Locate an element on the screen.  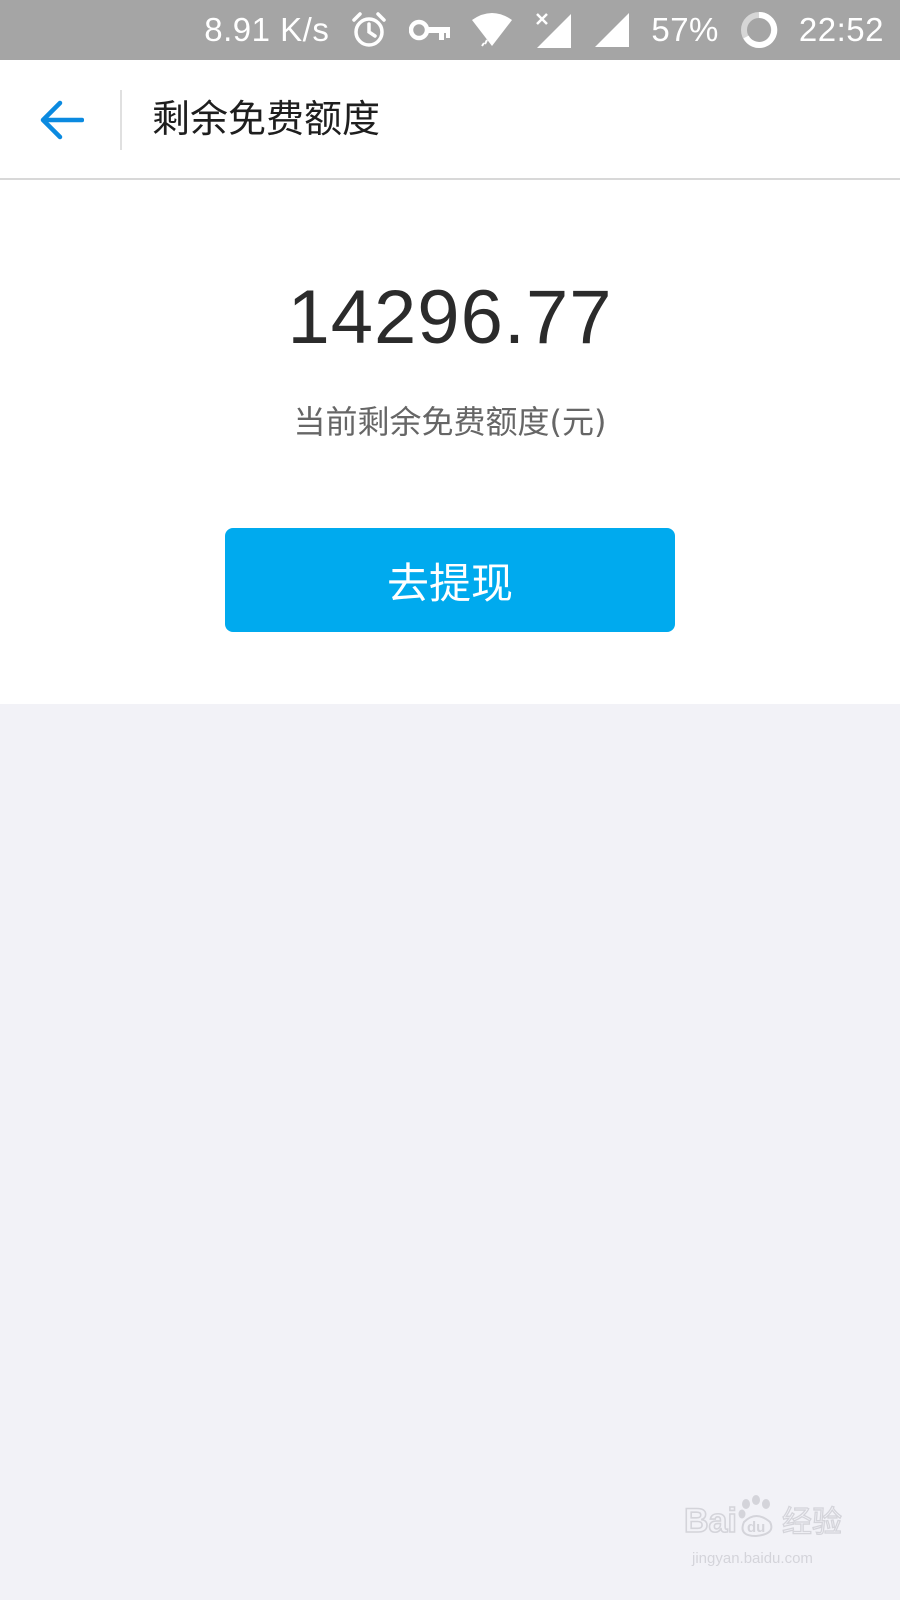
watermark-url: jingyan.baidu.com is located at coordinates (752, 1558).